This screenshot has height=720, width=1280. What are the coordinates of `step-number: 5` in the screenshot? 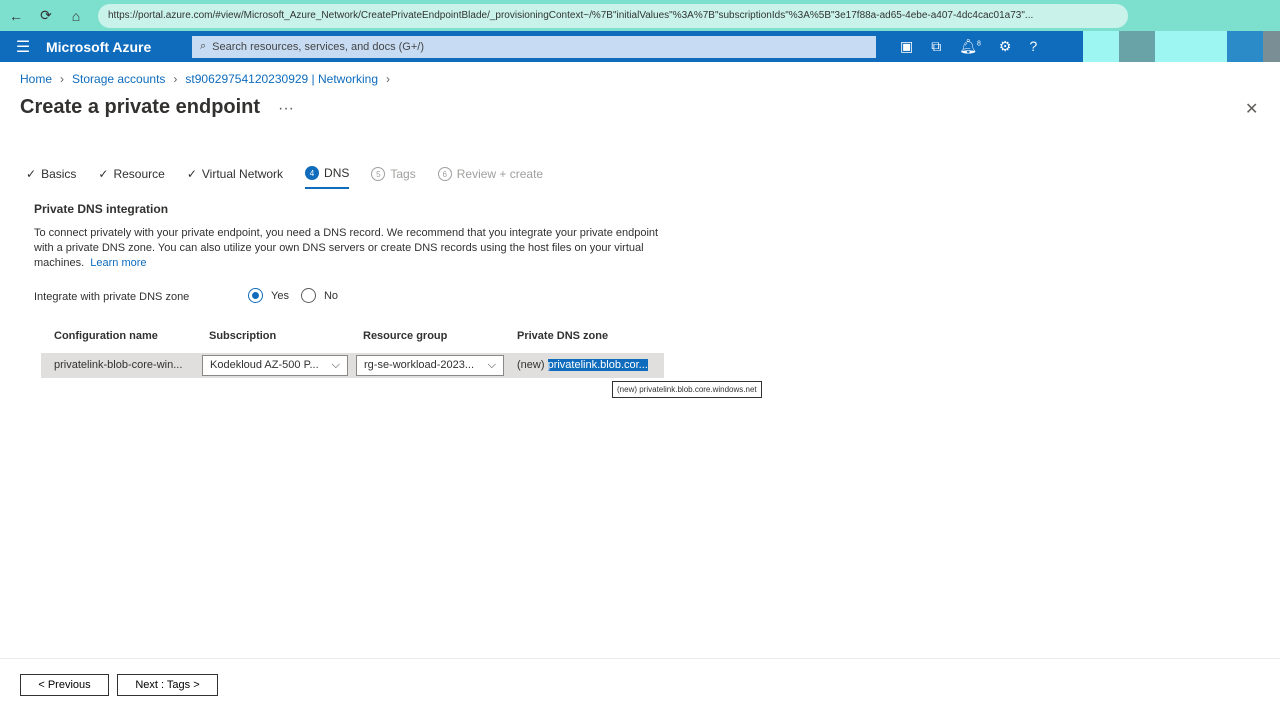 It's located at (378, 174).